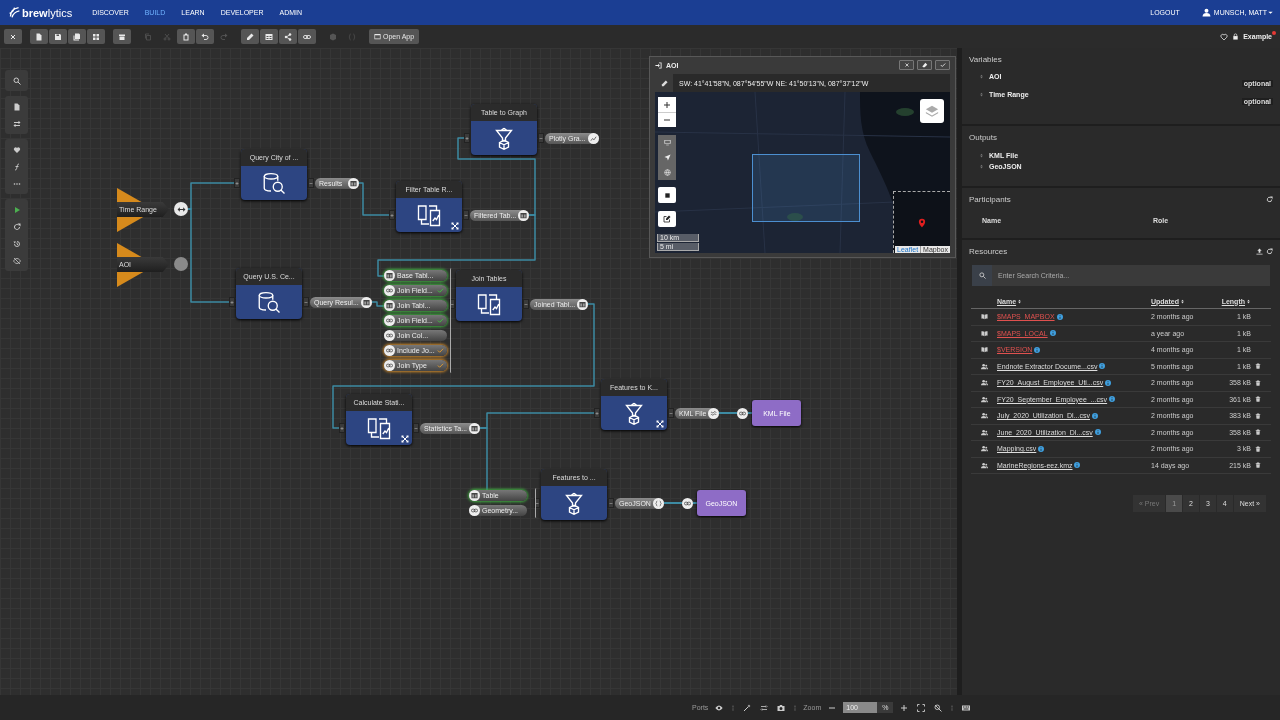 The height and width of the screenshot is (720, 1280). I want to click on section-title: Participants, so click(990, 199).